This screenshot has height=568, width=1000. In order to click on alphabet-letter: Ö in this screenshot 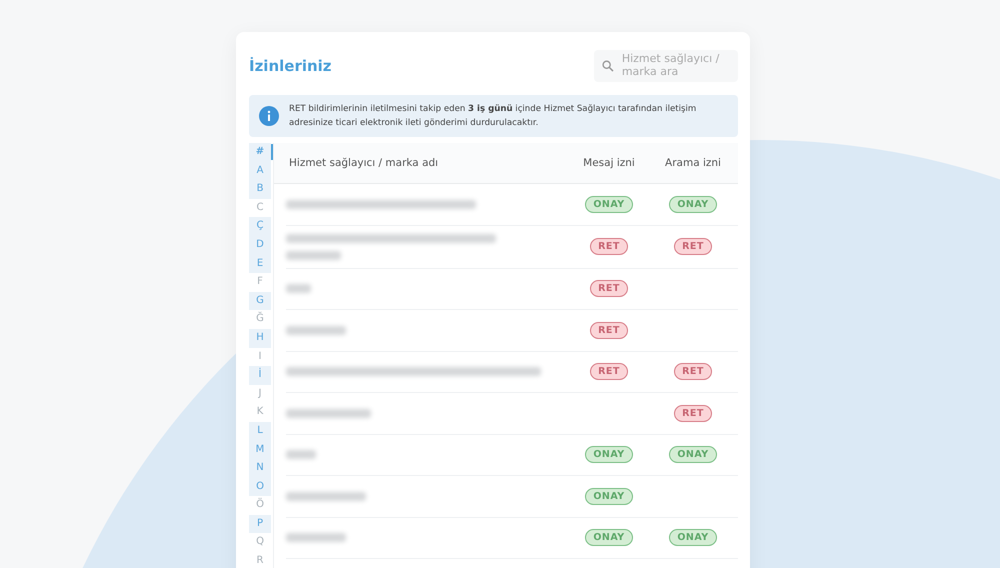, I will do `click(260, 504)`.